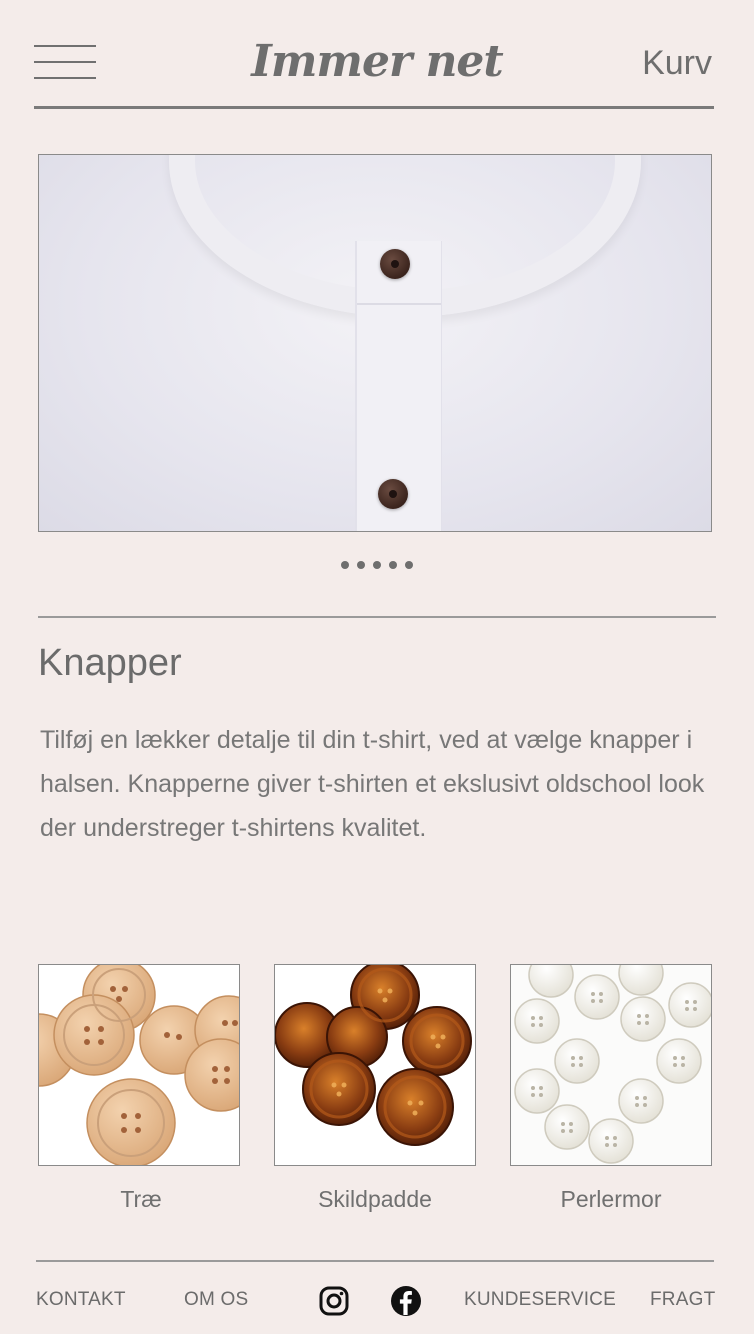  What do you see at coordinates (216, 1300) in the screenshot?
I see `footer-link-om-os: OM OS` at bounding box center [216, 1300].